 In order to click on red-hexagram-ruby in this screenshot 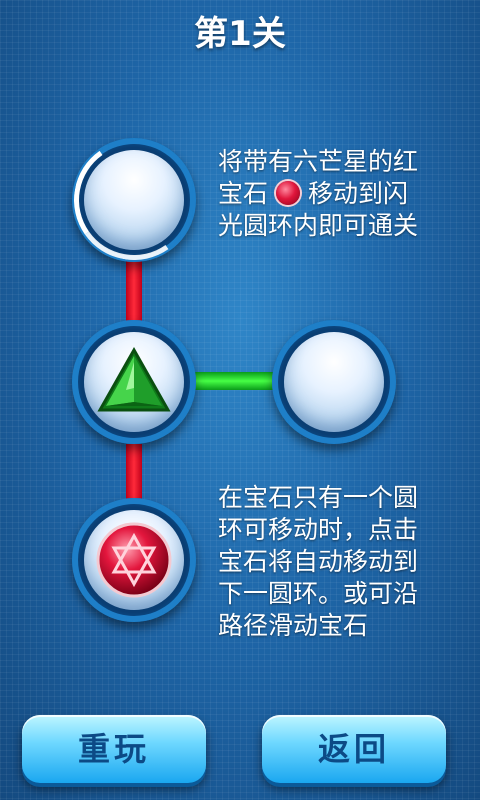, I will do `click(134, 560)`.